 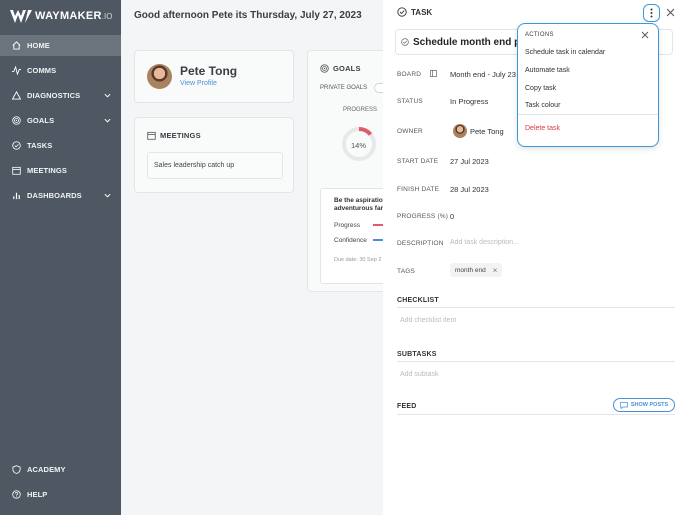 I want to click on sidebar-item-label: DASHBOARDS, so click(x=54, y=195).